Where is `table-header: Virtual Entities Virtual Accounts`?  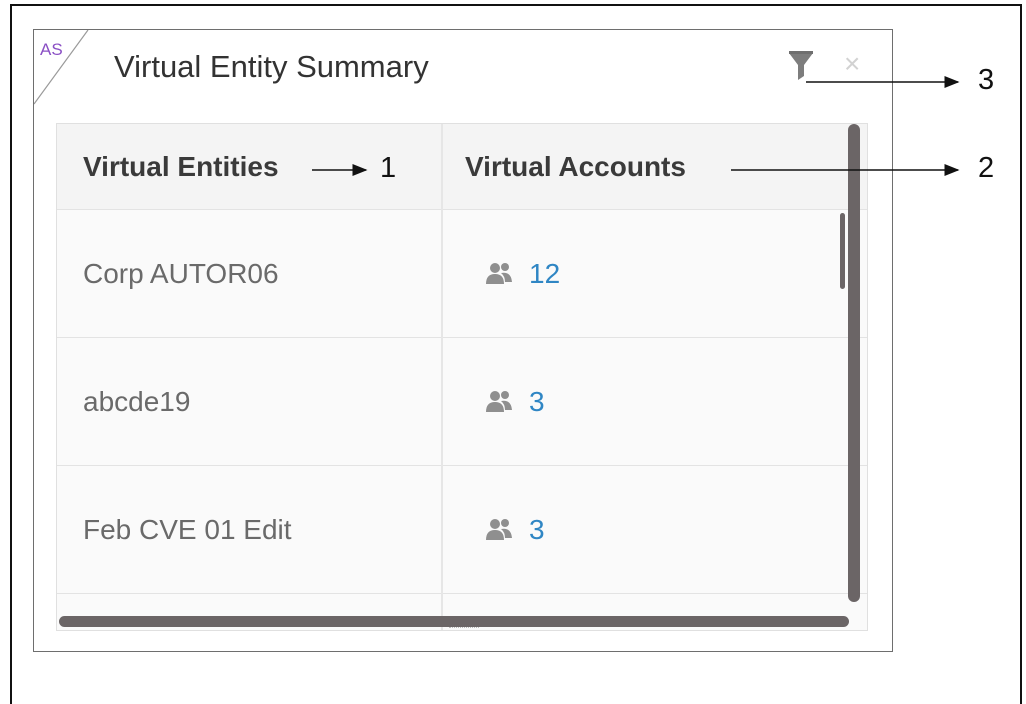 table-header: Virtual Entities Virtual Accounts is located at coordinates (462, 167).